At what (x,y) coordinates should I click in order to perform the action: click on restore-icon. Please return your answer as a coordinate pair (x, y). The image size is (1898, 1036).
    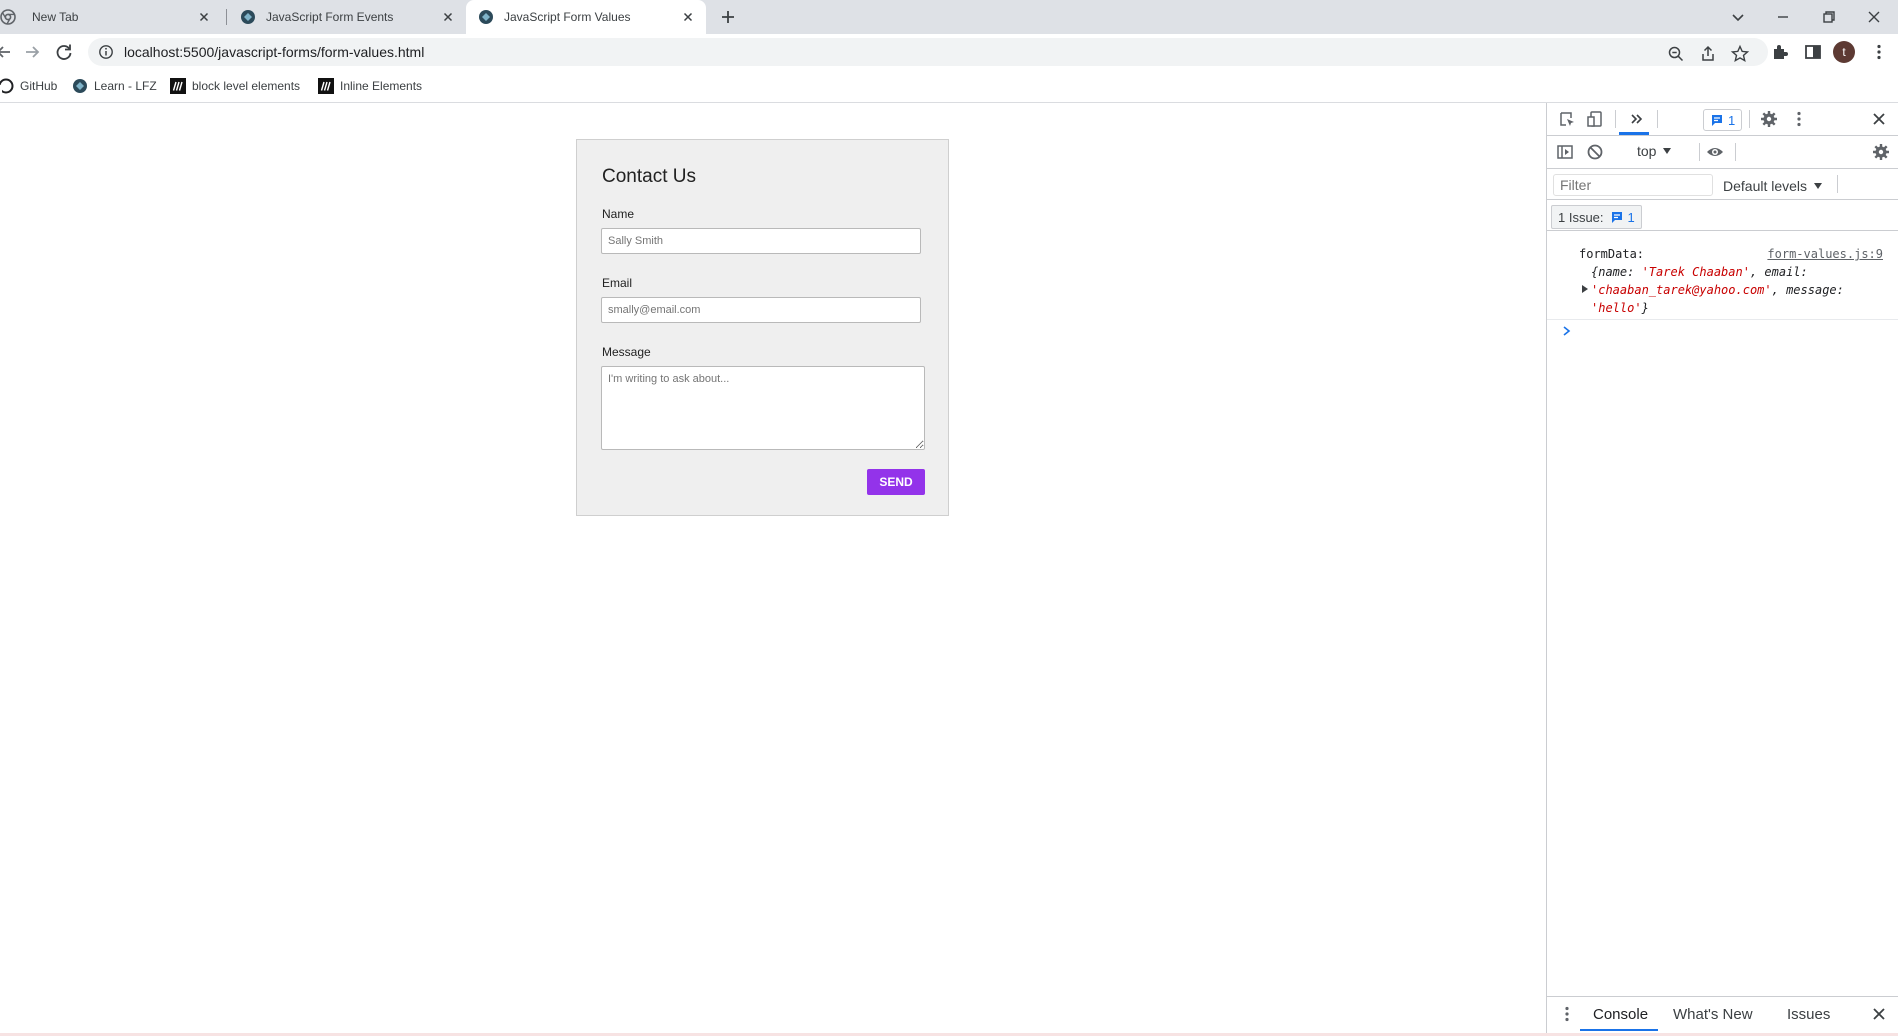
    Looking at the image, I should click on (1829, 17).